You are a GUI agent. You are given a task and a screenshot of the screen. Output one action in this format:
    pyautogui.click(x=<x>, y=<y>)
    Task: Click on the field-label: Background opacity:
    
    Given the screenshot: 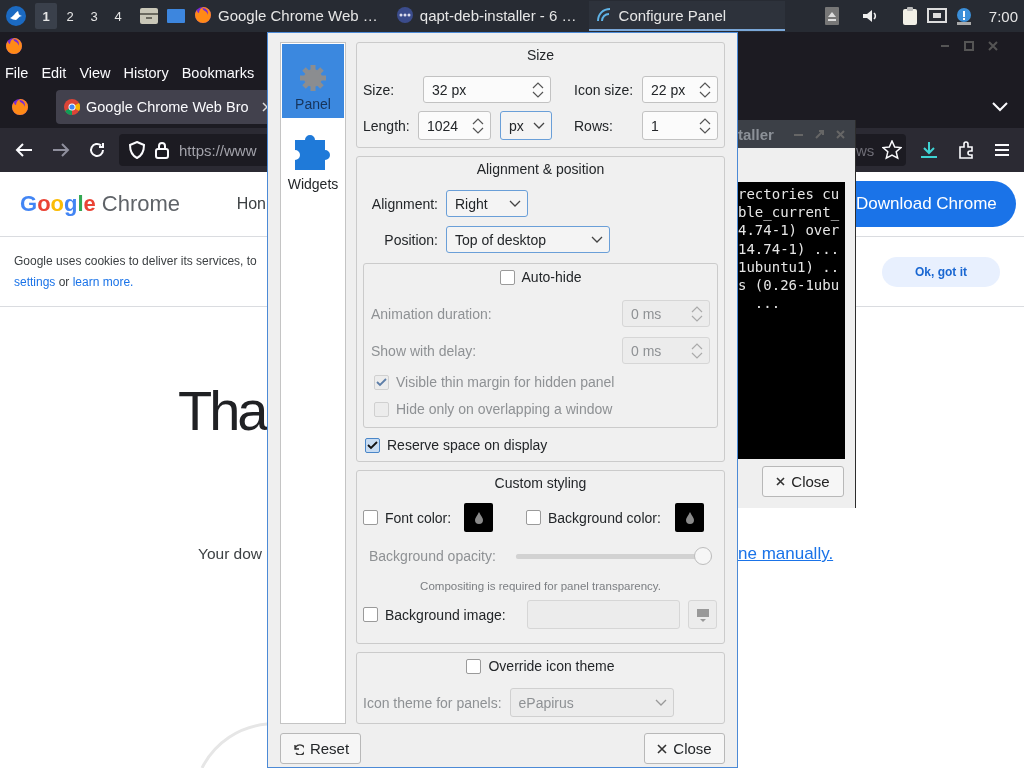 What is the action you would take?
    pyautogui.click(x=433, y=556)
    